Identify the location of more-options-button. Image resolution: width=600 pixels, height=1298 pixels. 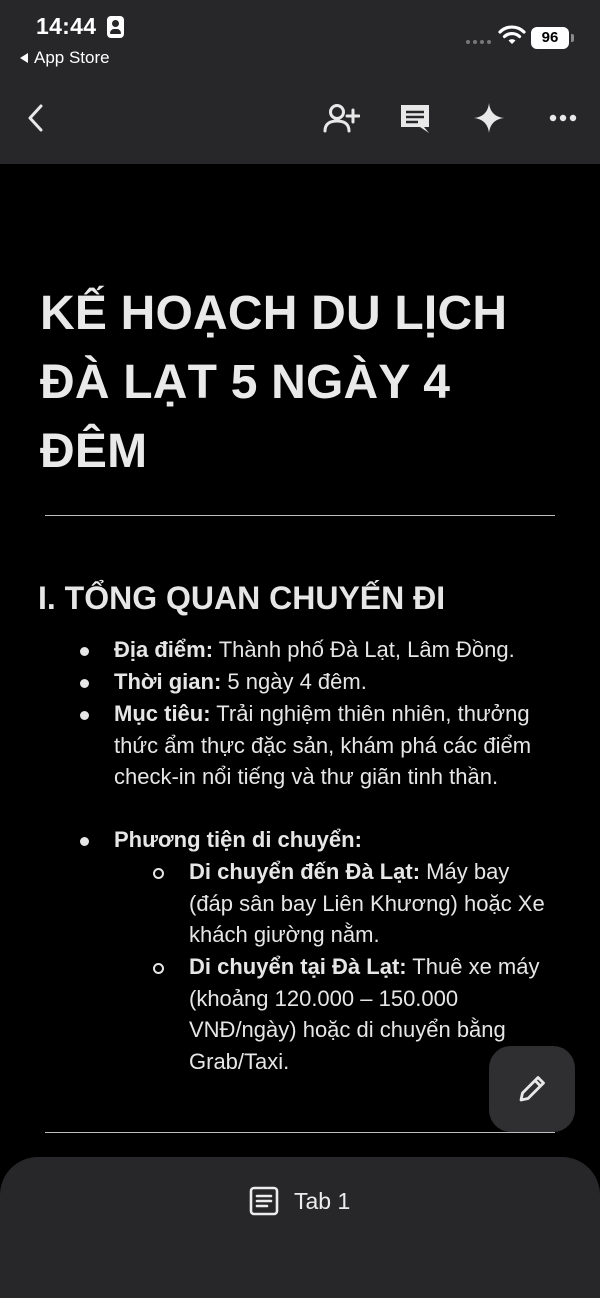
(563, 118).